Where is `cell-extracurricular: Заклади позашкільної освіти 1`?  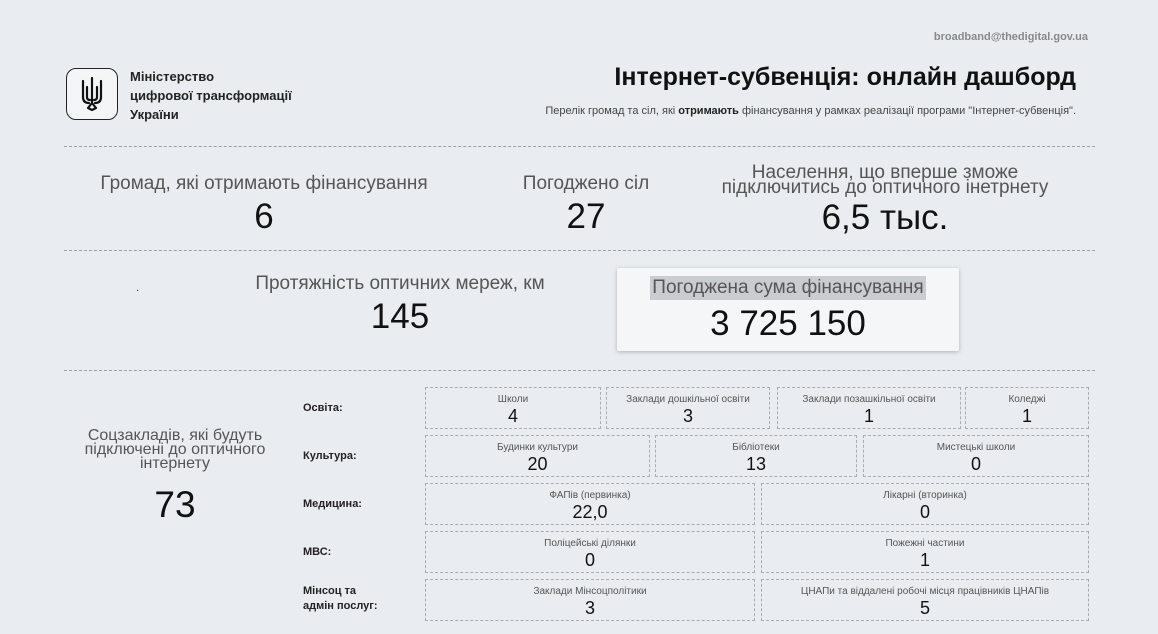
cell-extracurricular: Заклади позашкільної освіти 1 is located at coordinates (869, 408).